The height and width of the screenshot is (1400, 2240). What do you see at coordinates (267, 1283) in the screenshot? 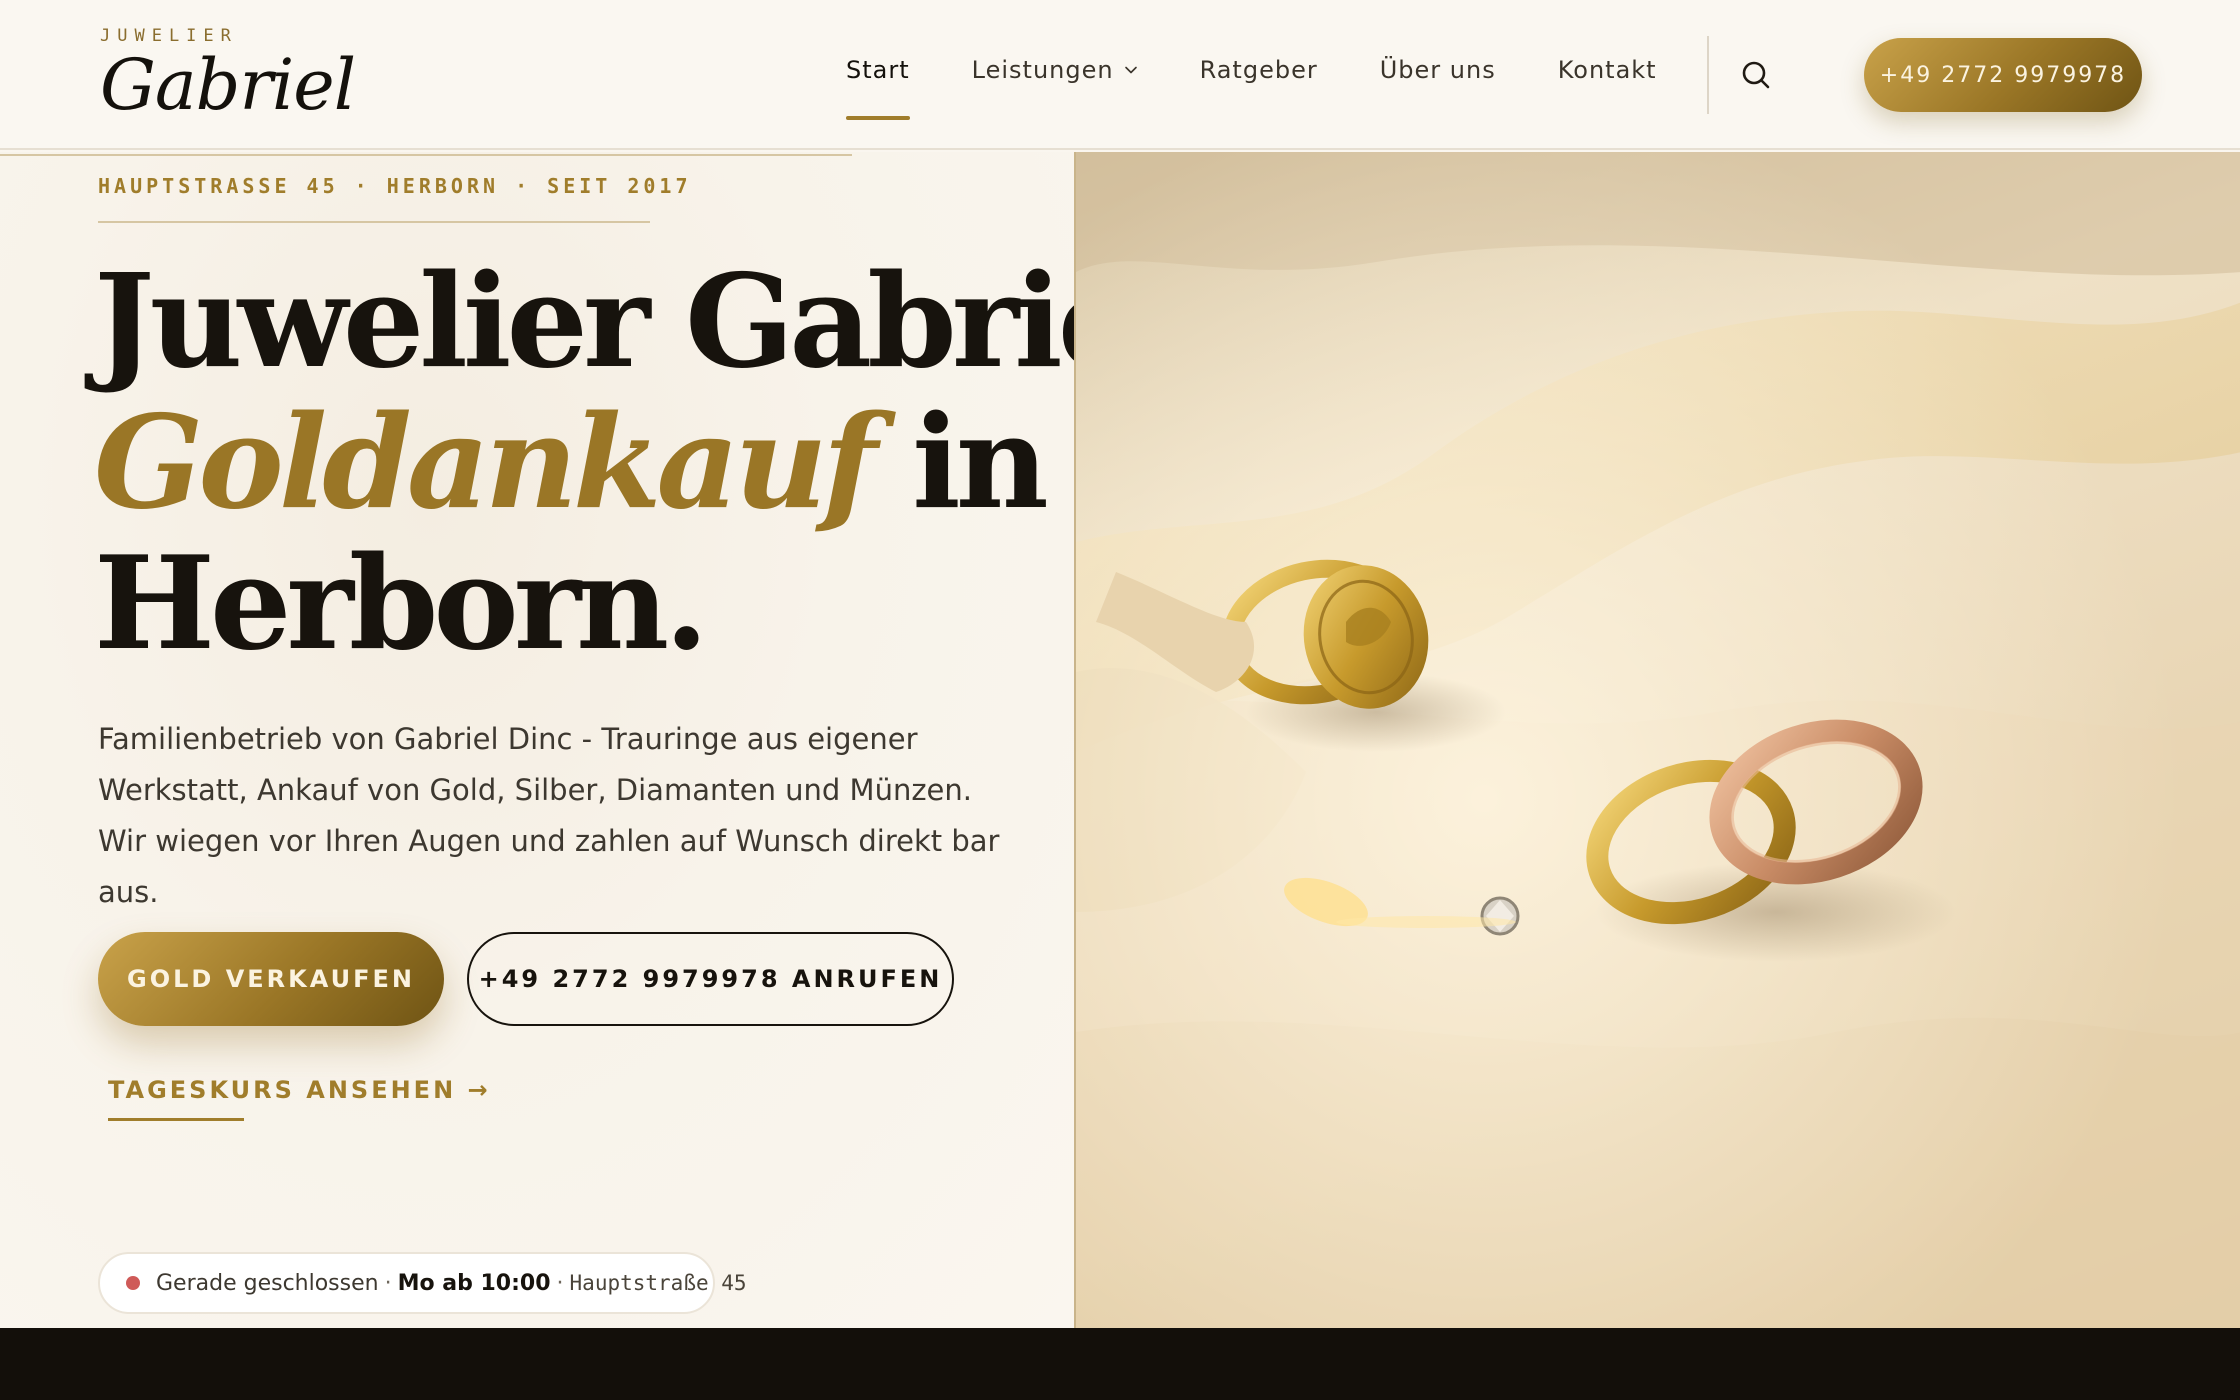
I see `status-state: Gerade geschlossen` at bounding box center [267, 1283].